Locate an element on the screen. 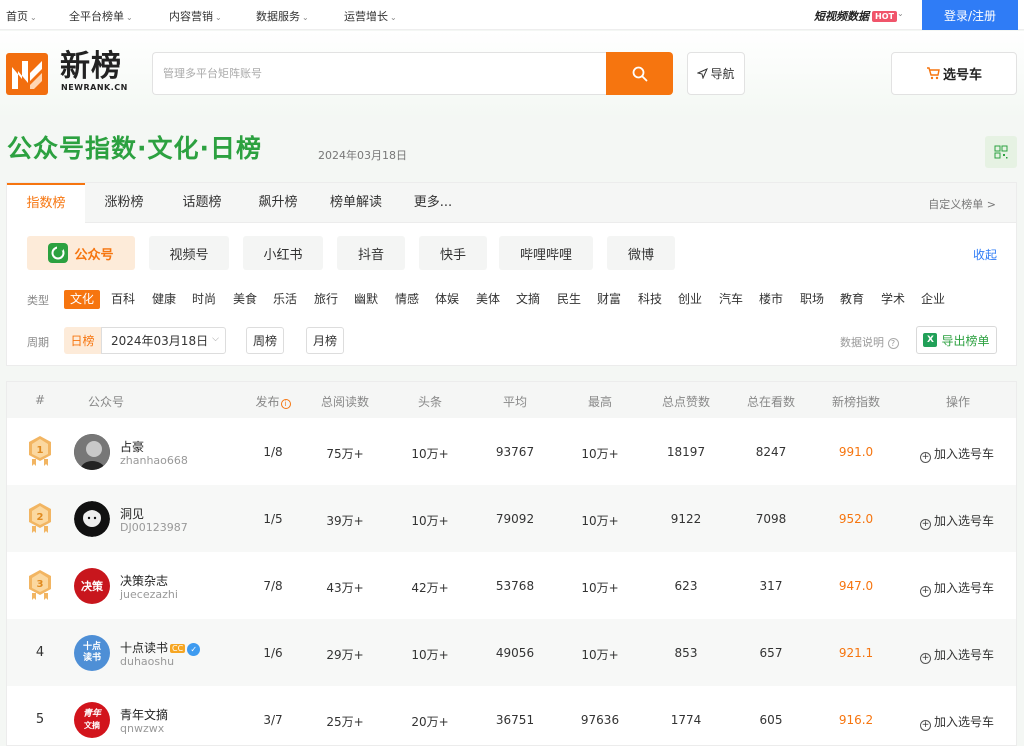  category-item: 旅行 is located at coordinates (326, 299).